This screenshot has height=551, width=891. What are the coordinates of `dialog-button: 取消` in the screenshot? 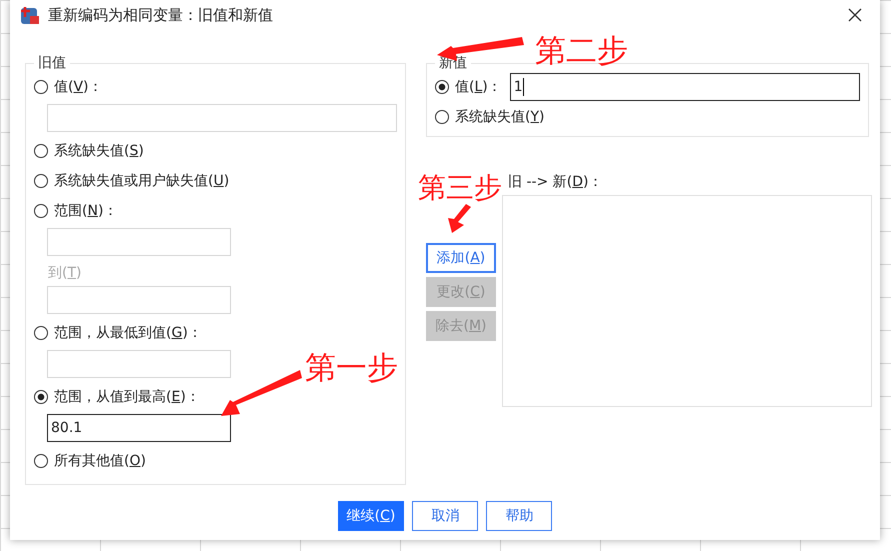 It's located at (445, 516).